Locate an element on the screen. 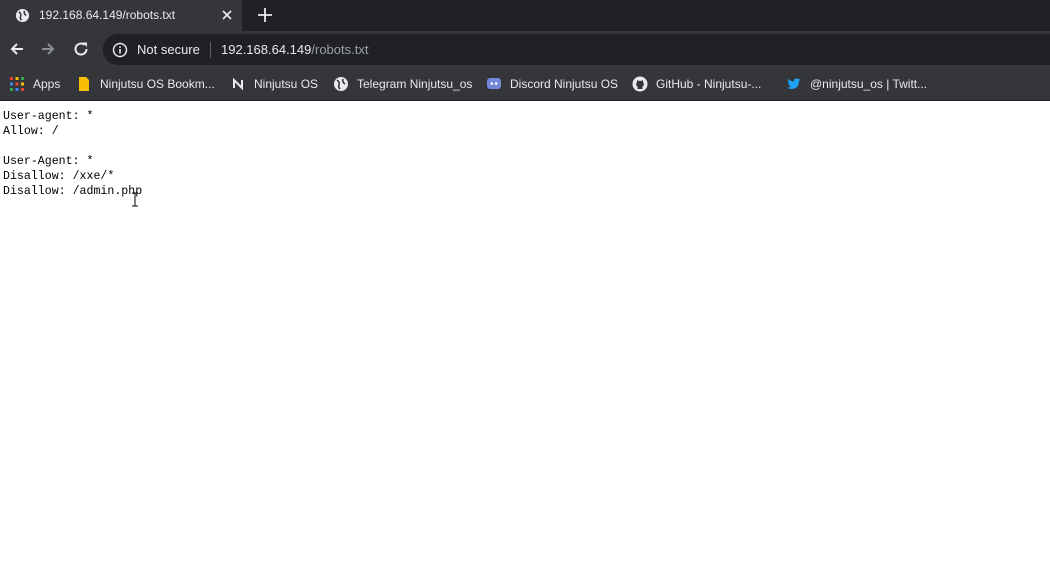  bookmark-discord: Discord Ninjutsu OS is located at coordinates (552, 84).